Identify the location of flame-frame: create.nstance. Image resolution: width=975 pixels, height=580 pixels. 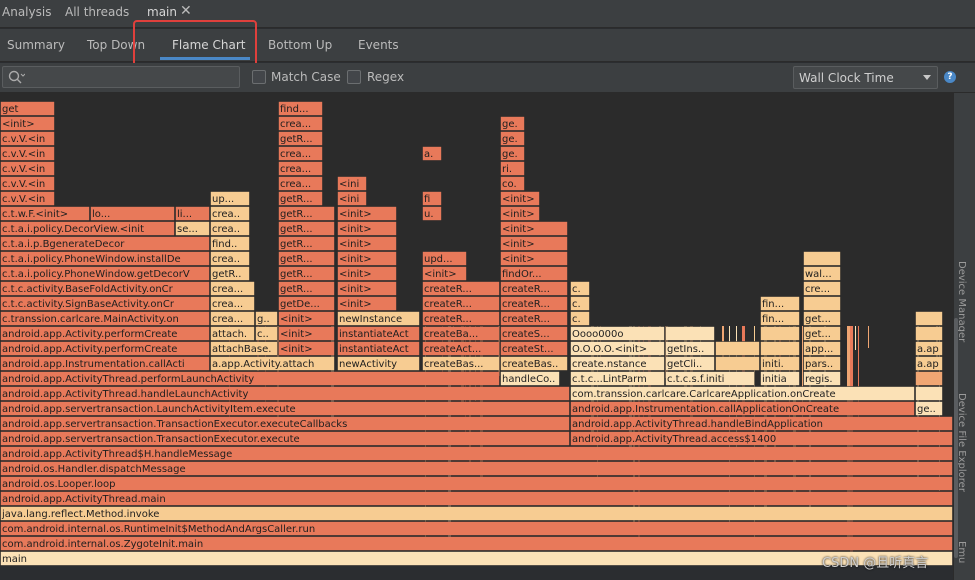
(617, 363).